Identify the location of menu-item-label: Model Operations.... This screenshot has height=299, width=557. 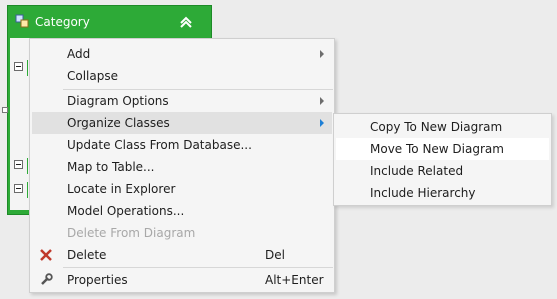
(126, 211).